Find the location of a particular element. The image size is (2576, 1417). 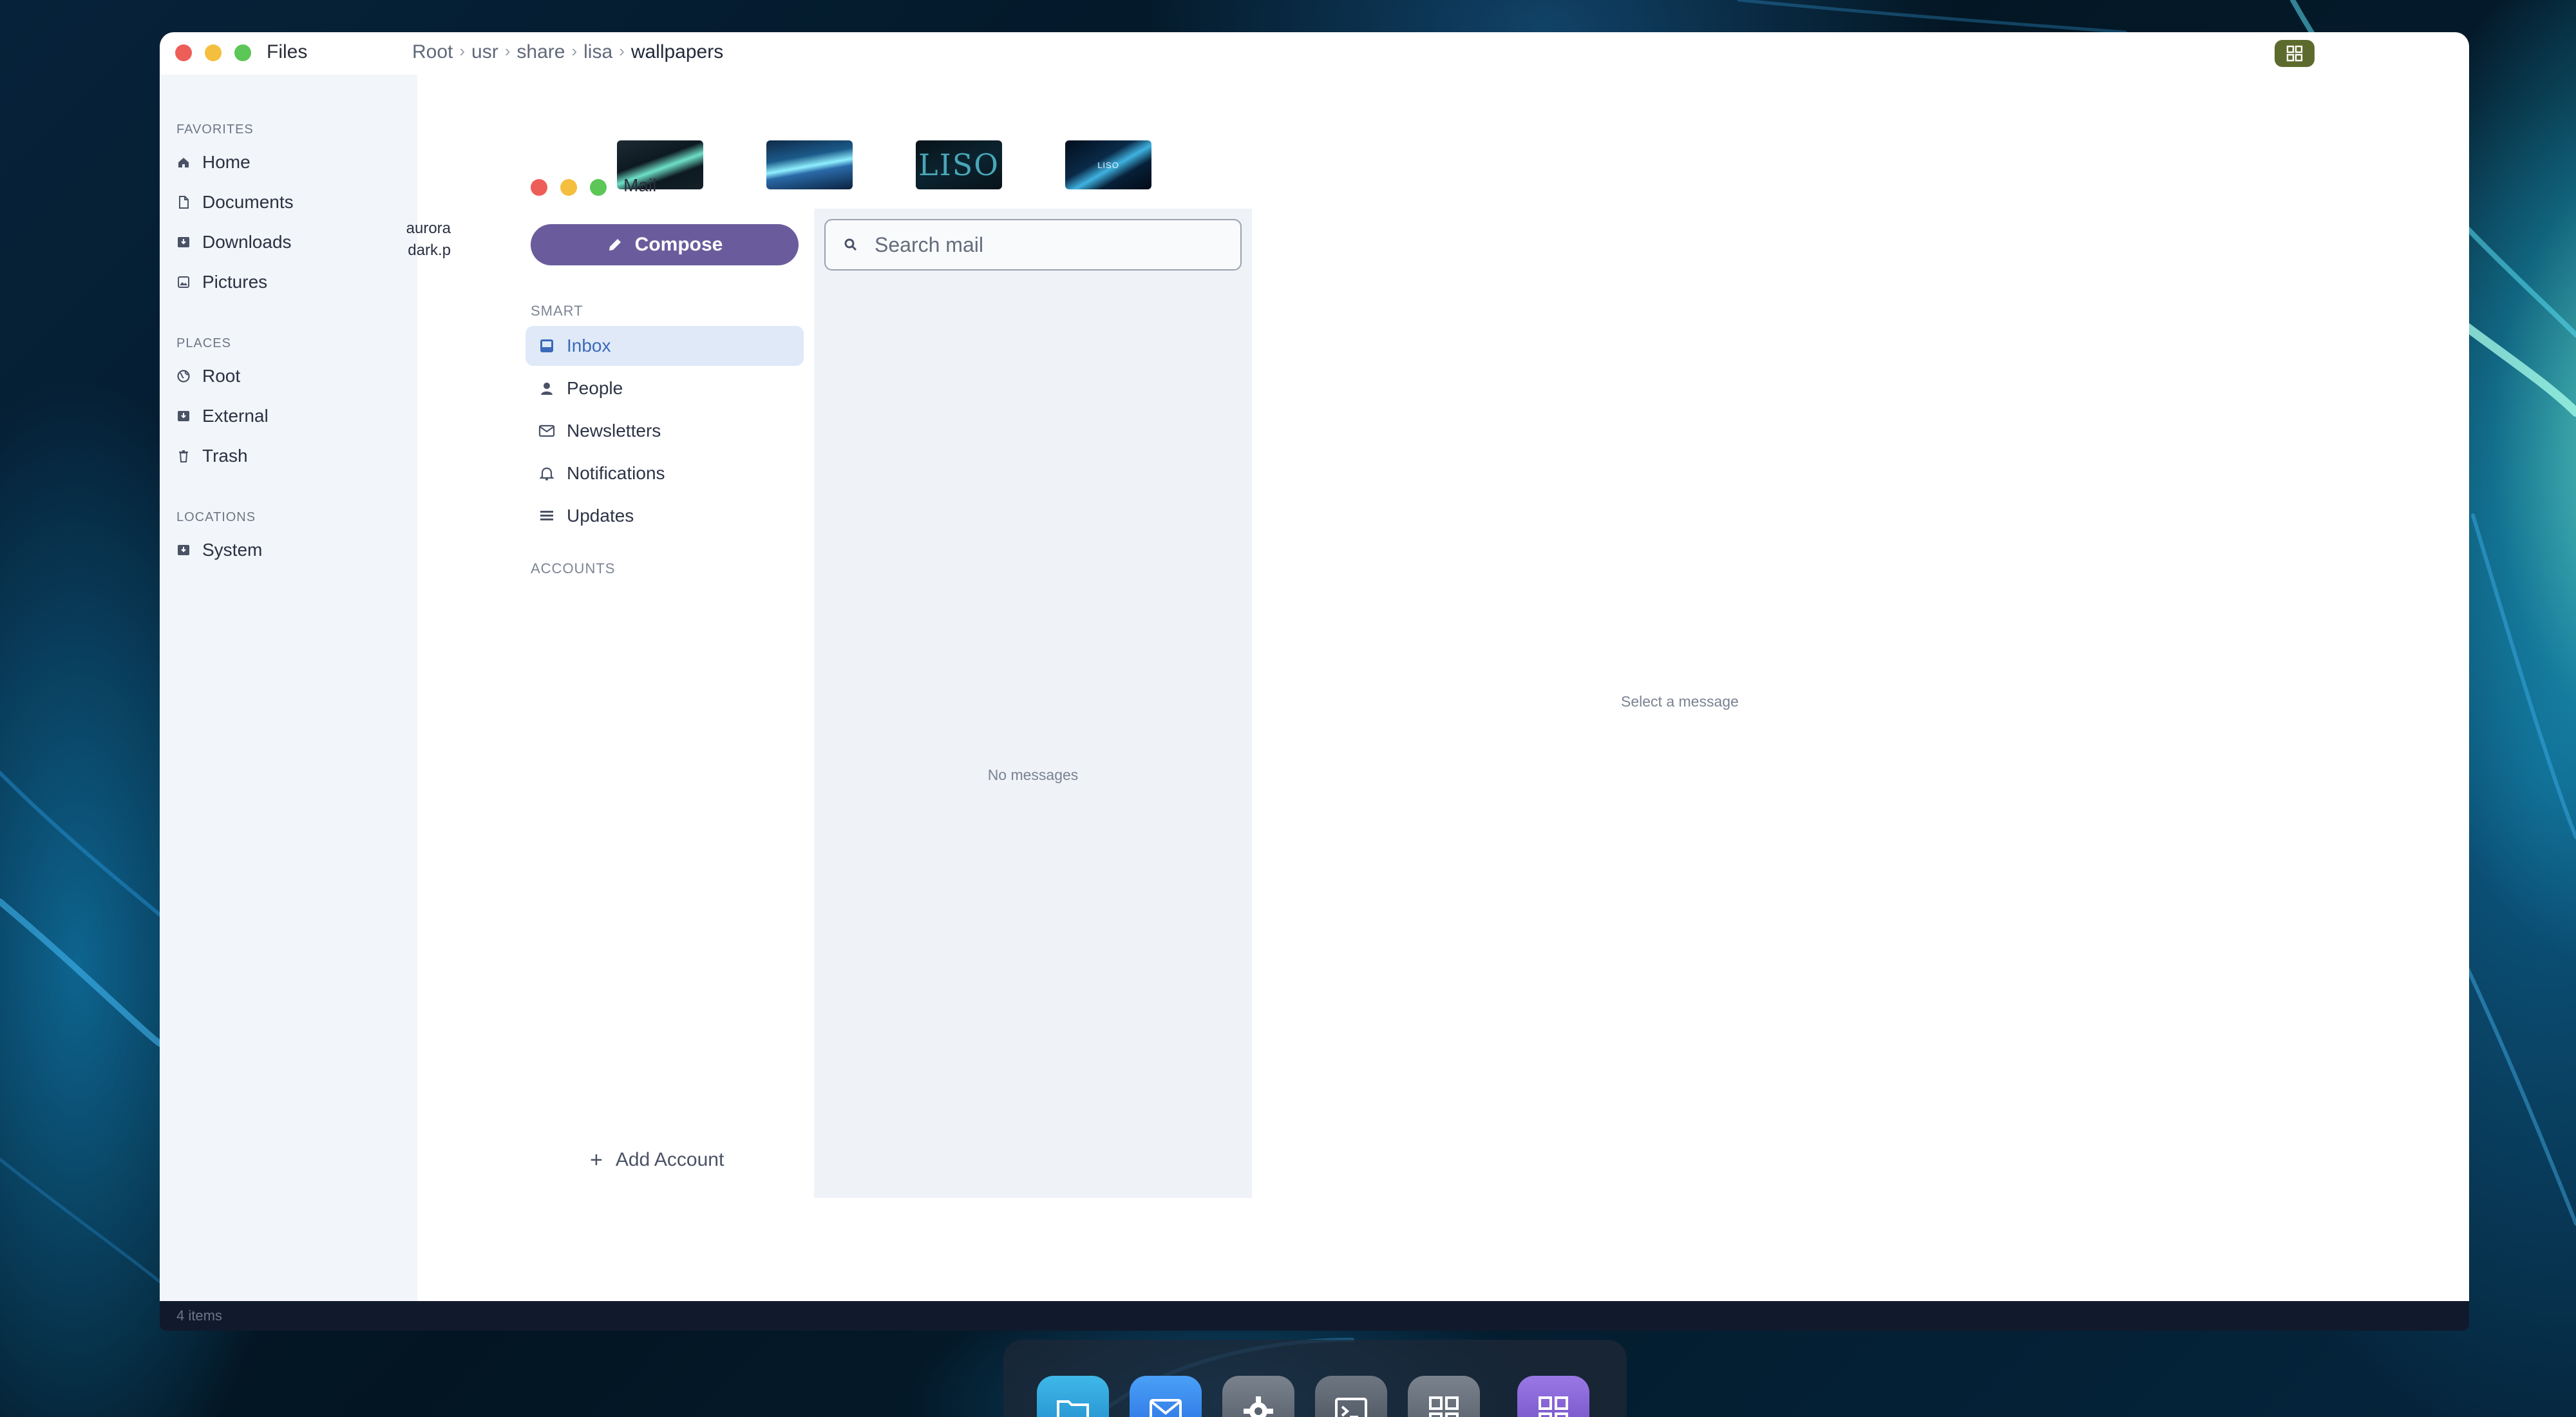

inbox-icon is located at coordinates (546, 346).